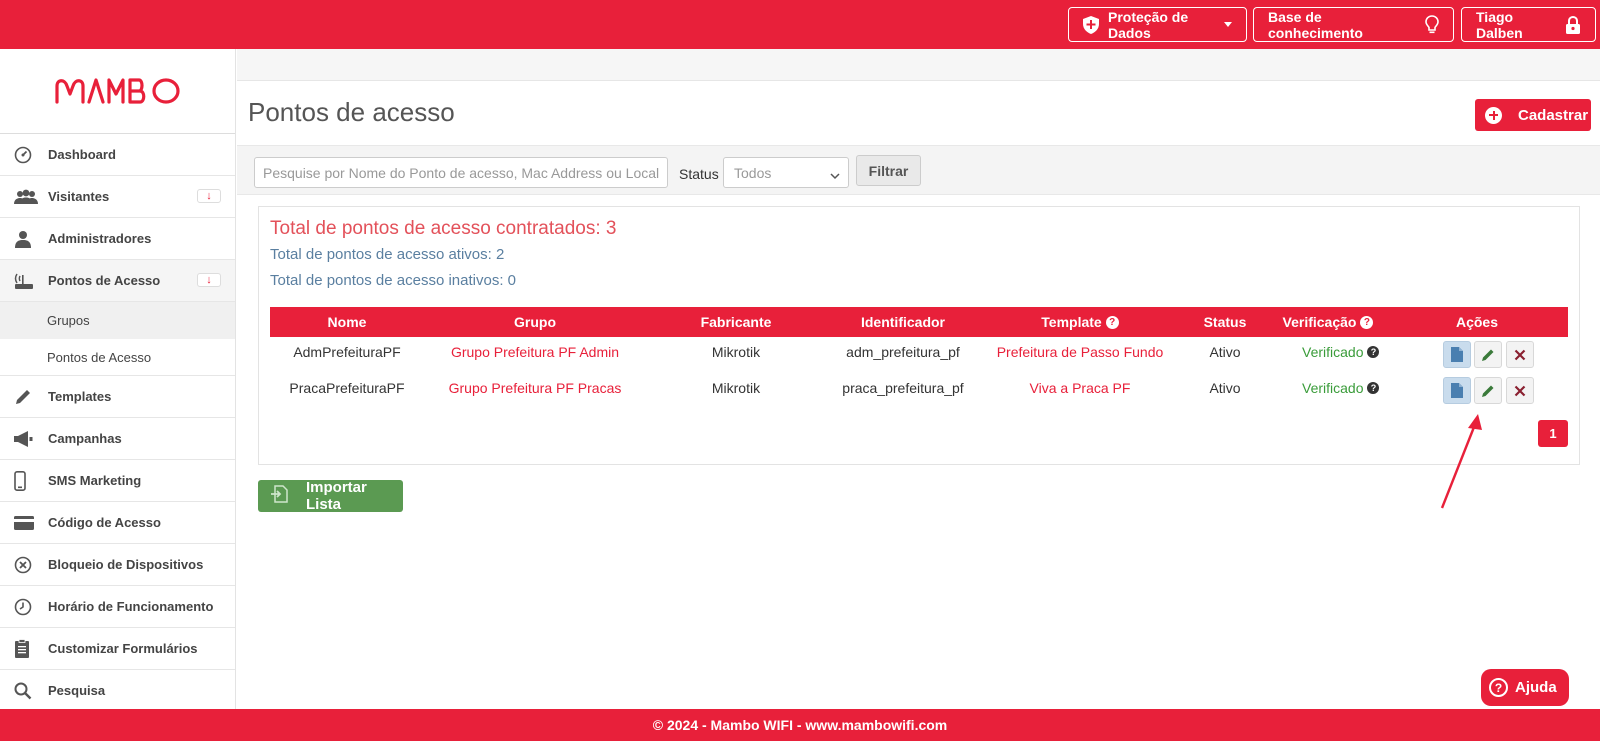 The height and width of the screenshot is (741, 1600). Describe the element at coordinates (77, 690) in the screenshot. I see `sidebar-item-label: Pesquisa` at that location.